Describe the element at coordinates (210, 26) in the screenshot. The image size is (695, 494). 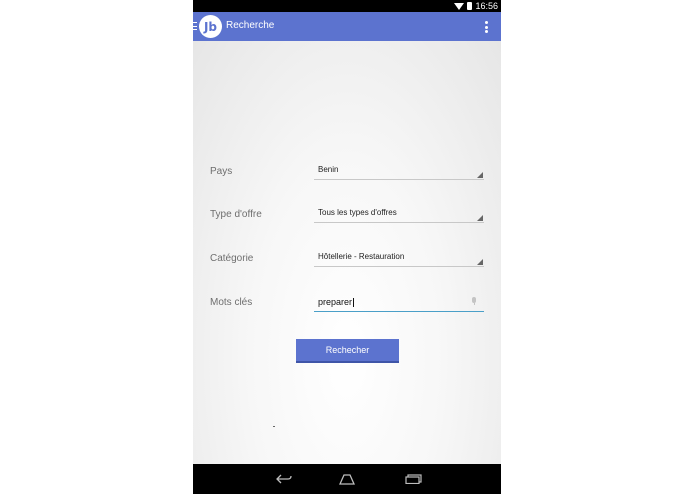
I see `app-logo: Jb` at that location.